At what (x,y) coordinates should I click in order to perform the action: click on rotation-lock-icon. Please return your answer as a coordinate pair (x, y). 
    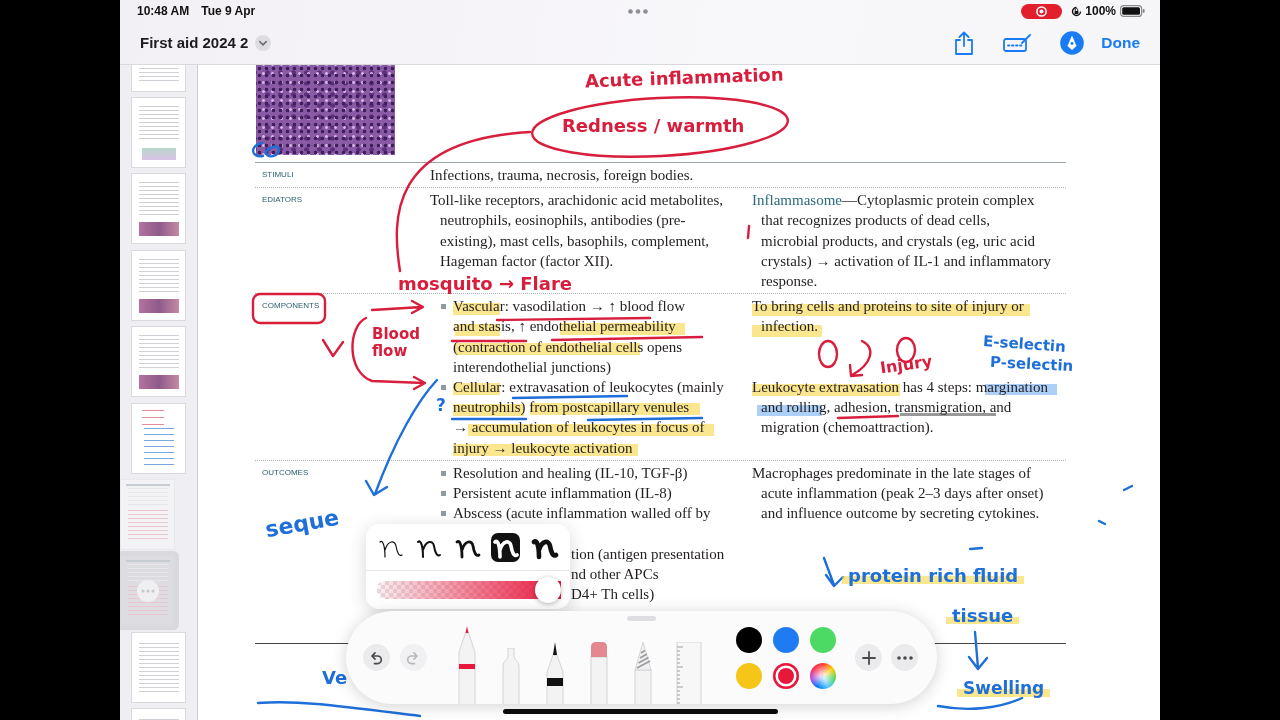
    Looking at the image, I should click on (1077, 11).